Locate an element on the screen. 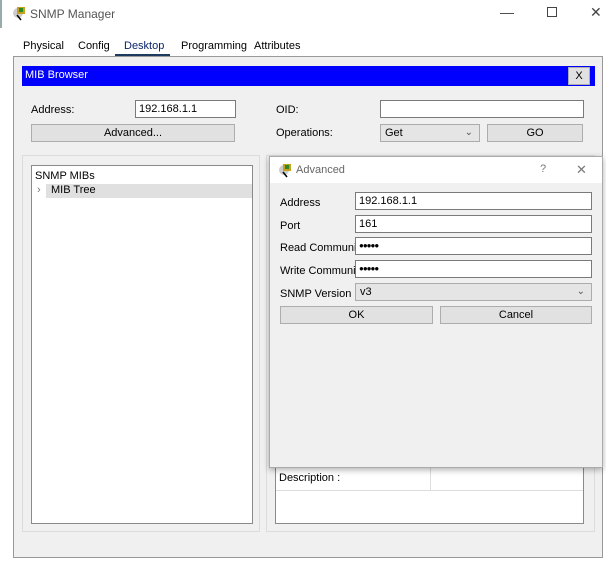 This screenshot has height=562, width=606. read-community-input: ●●●●● is located at coordinates (473, 246).